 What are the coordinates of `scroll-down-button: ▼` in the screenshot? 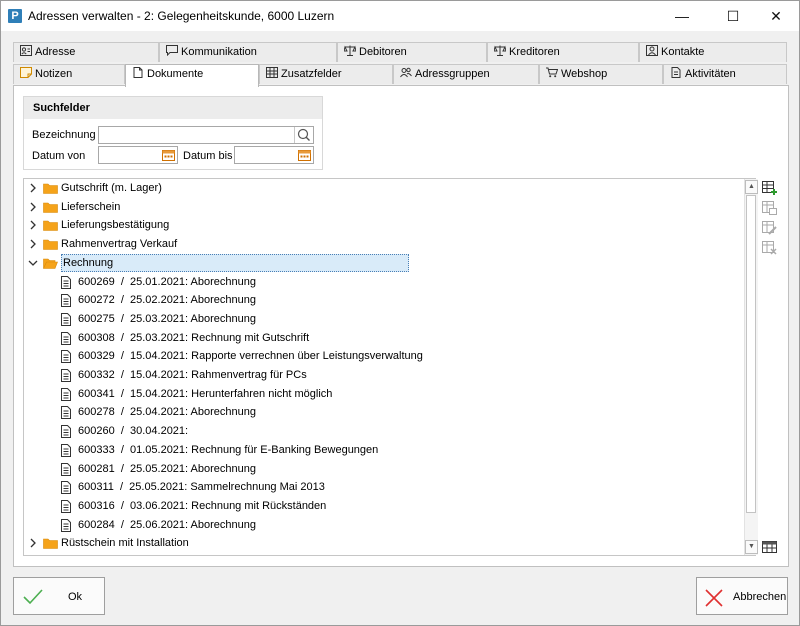 It's located at (751, 547).